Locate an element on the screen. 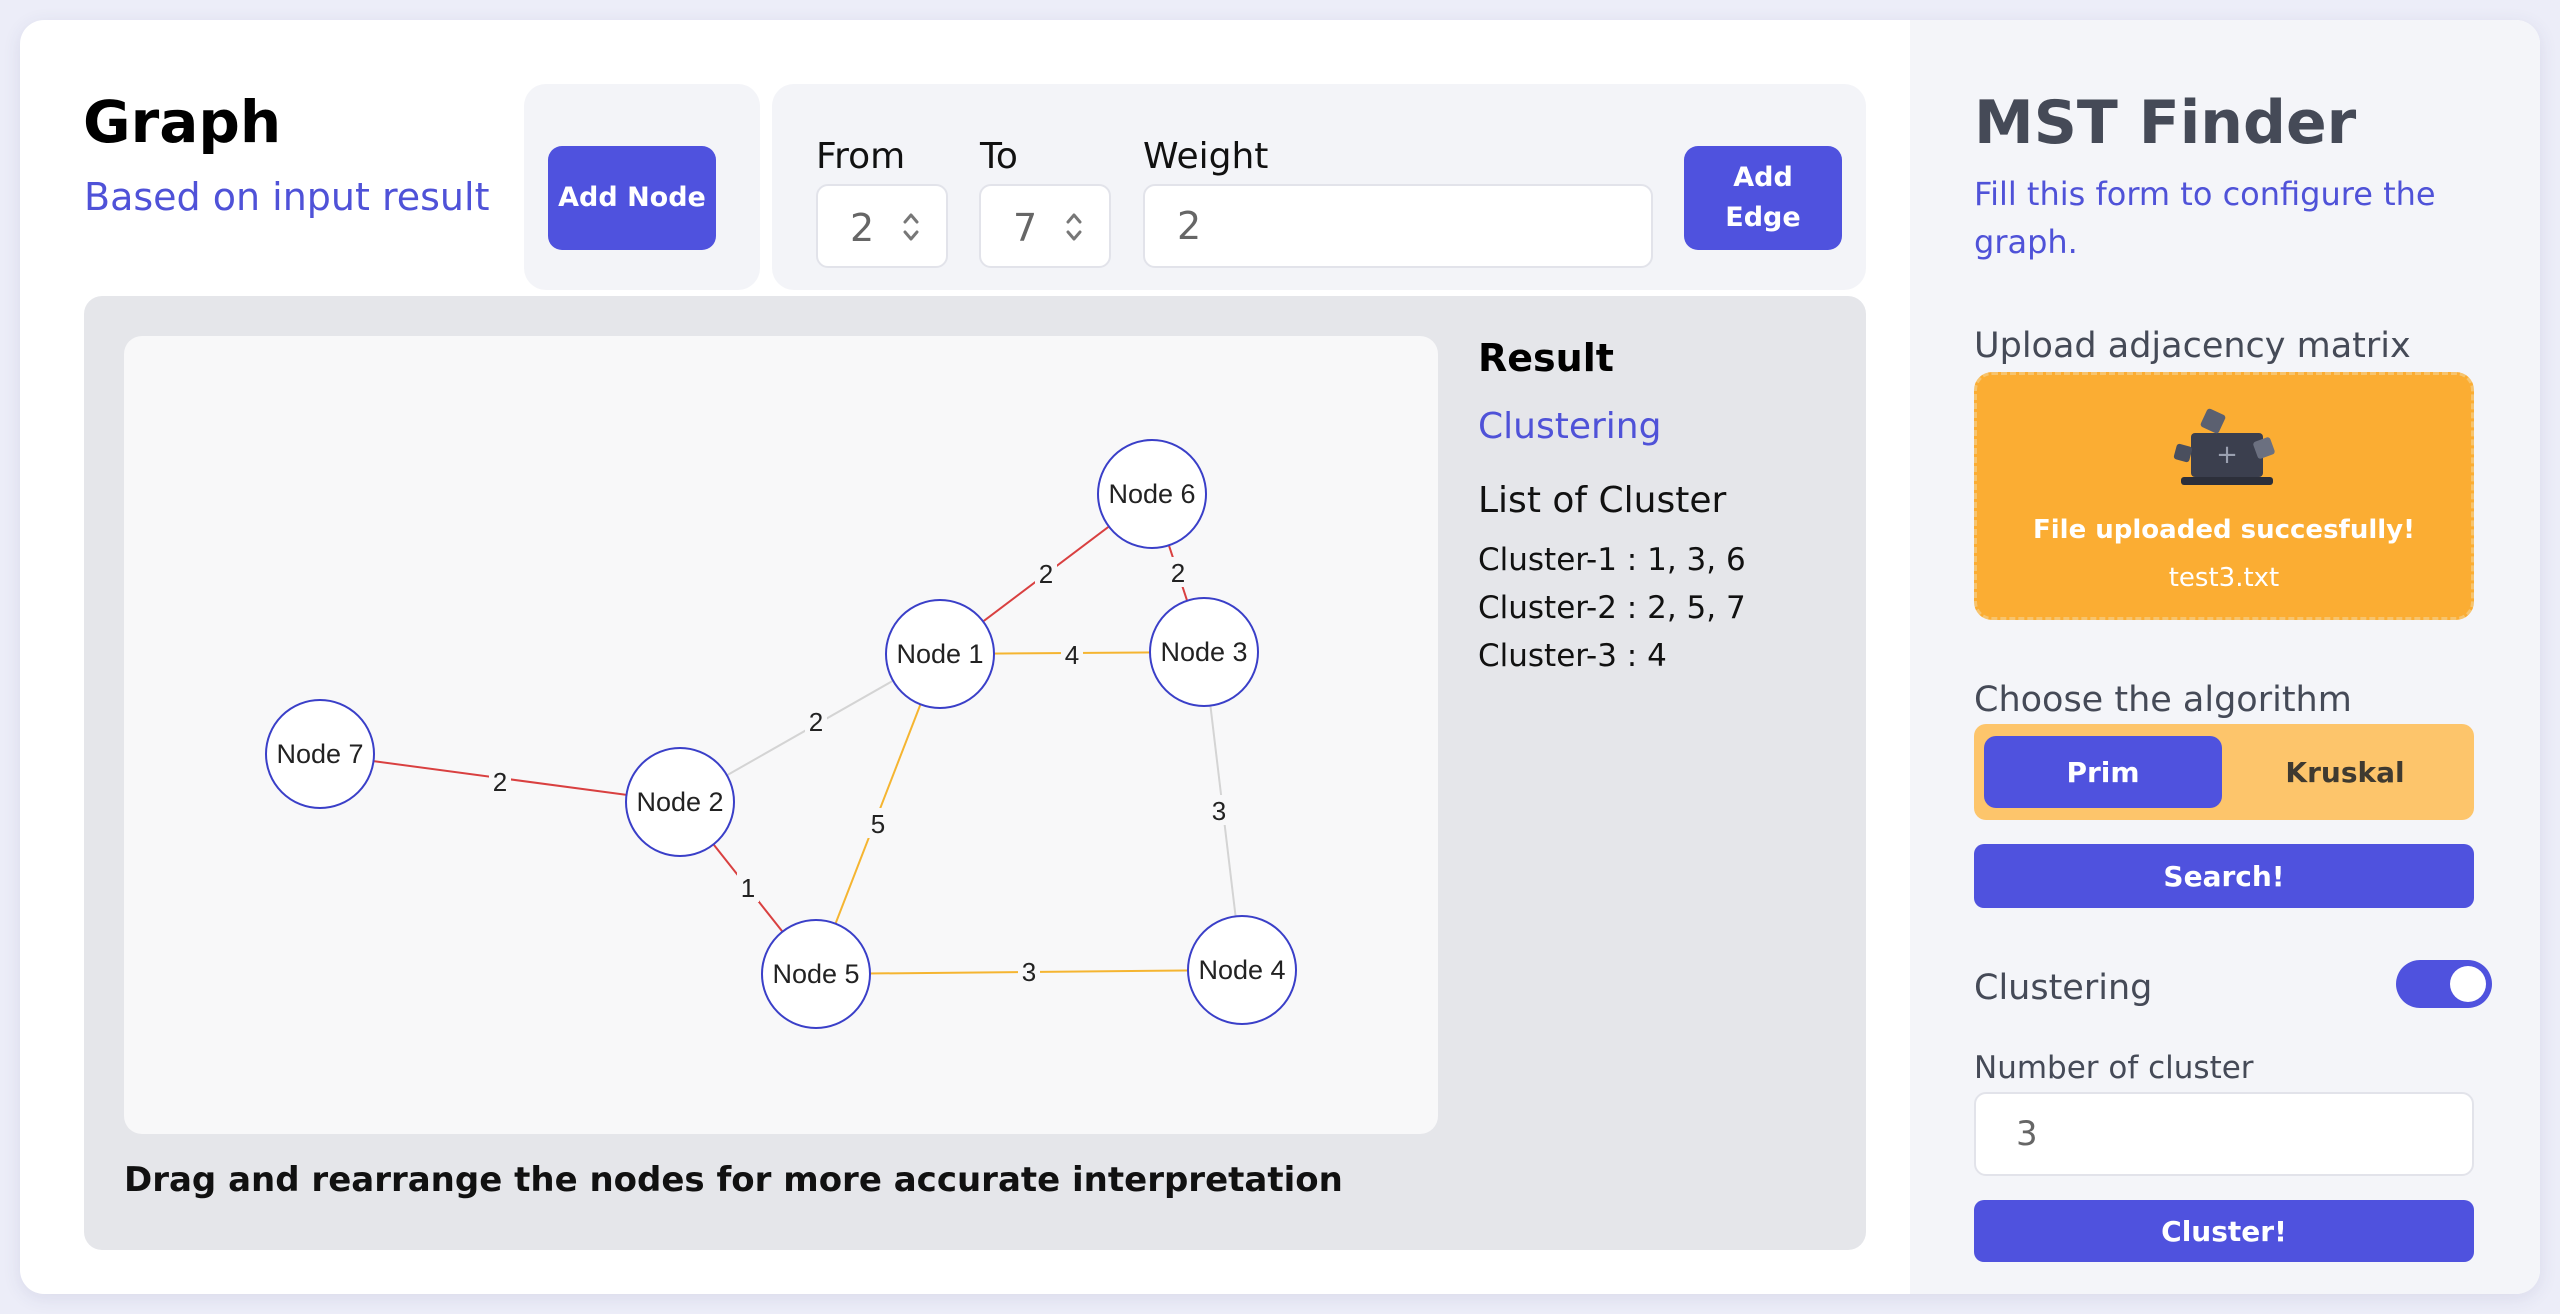 Image resolution: width=2560 pixels, height=1314 pixels. add-node-panel: Add Node is located at coordinates (642, 187).